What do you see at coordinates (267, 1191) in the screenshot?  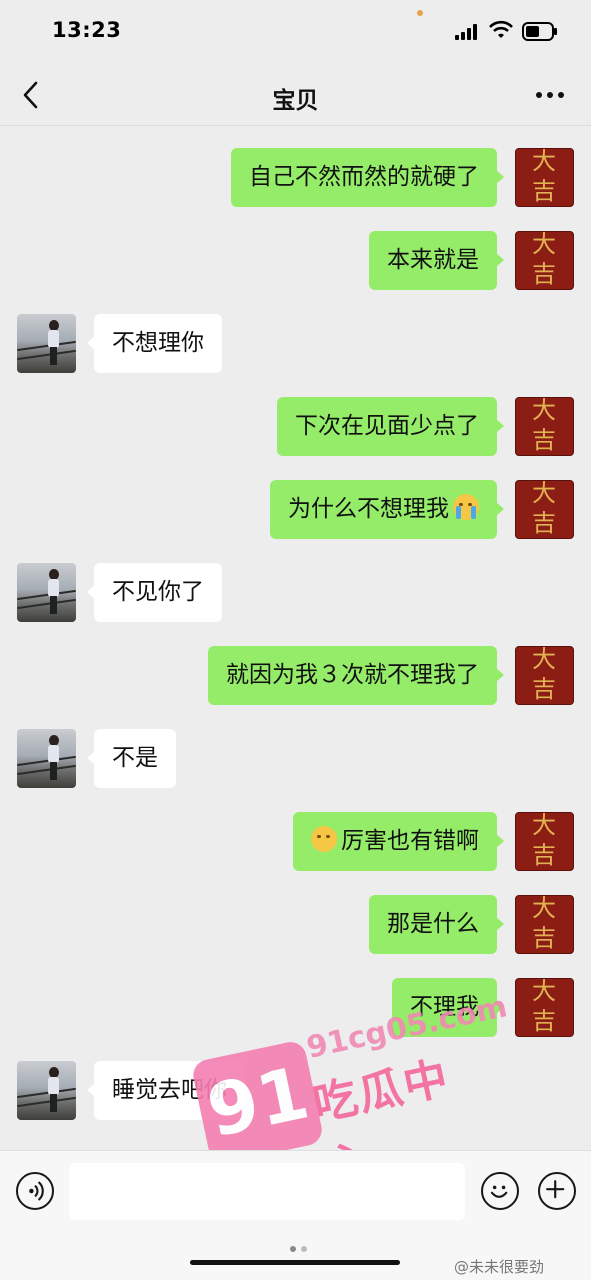 I see `message-input` at bounding box center [267, 1191].